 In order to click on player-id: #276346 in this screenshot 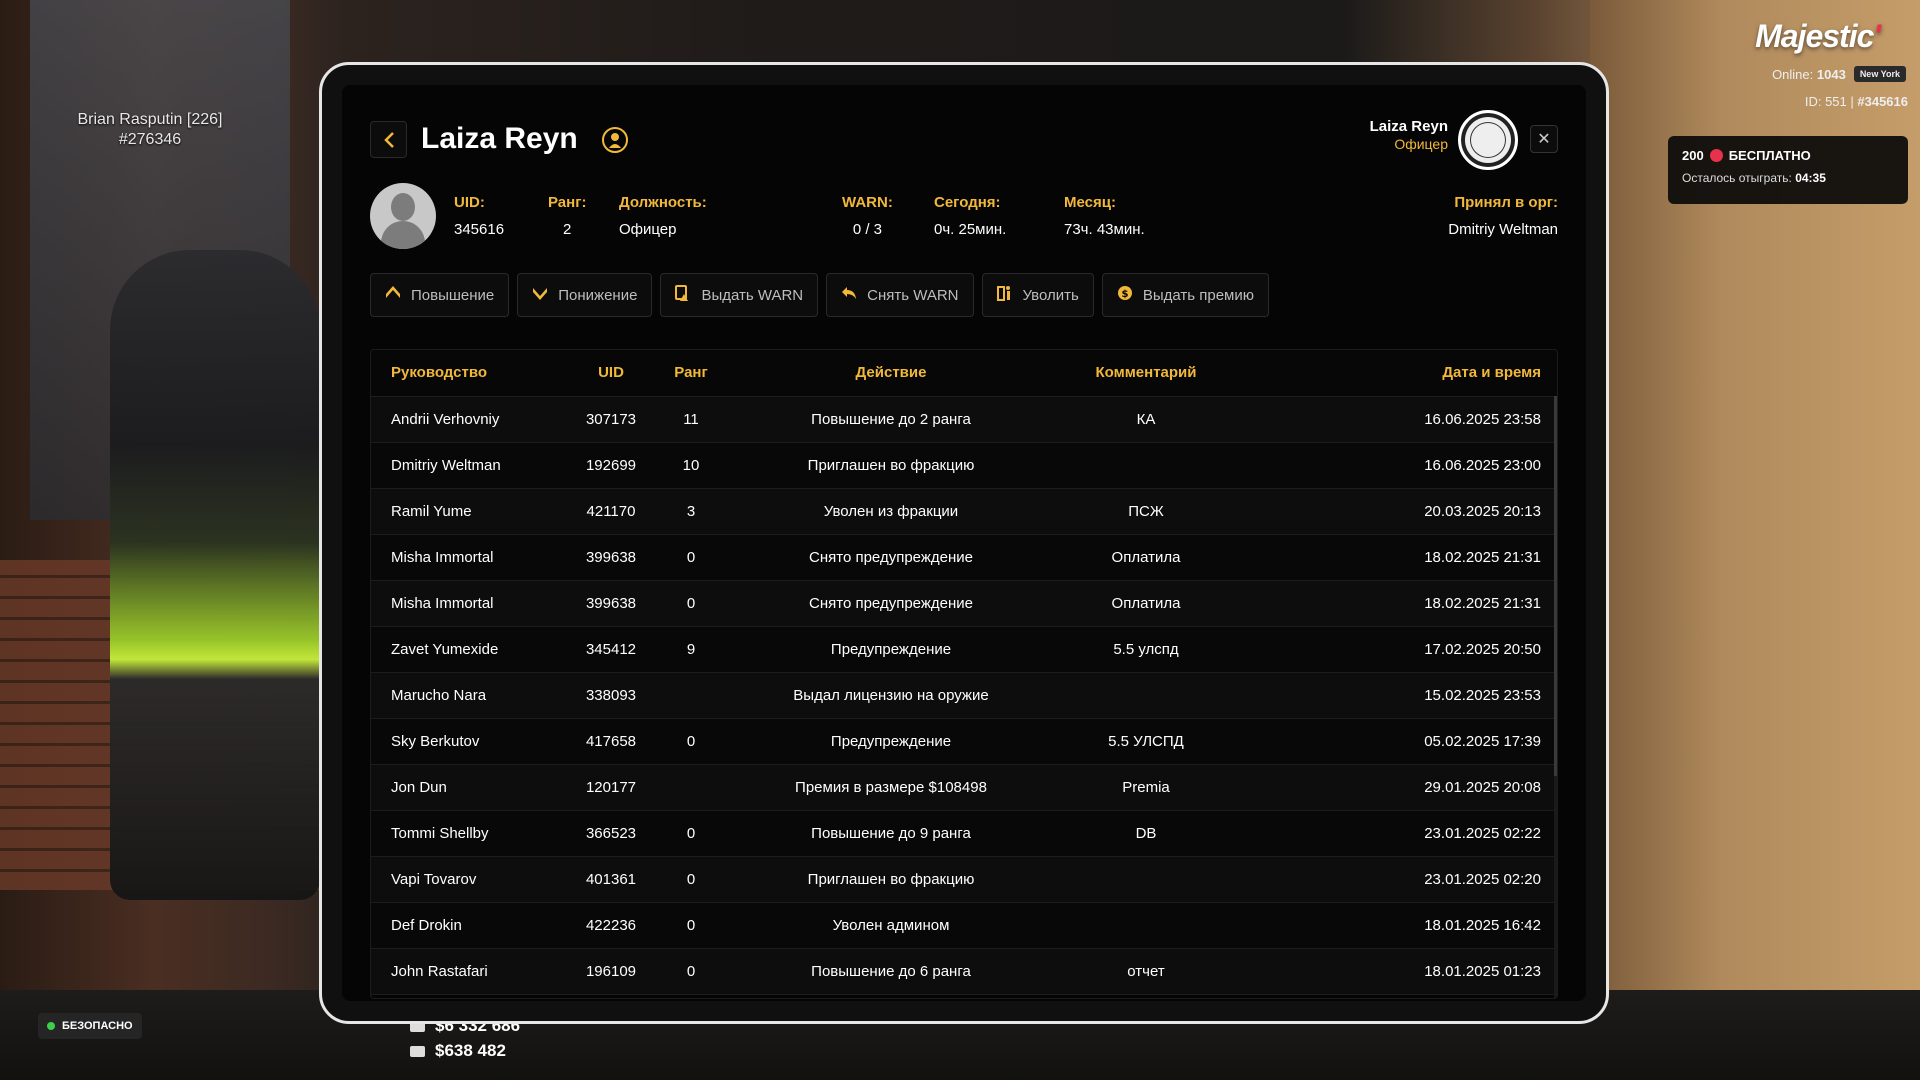, I will do `click(150, 139)`.